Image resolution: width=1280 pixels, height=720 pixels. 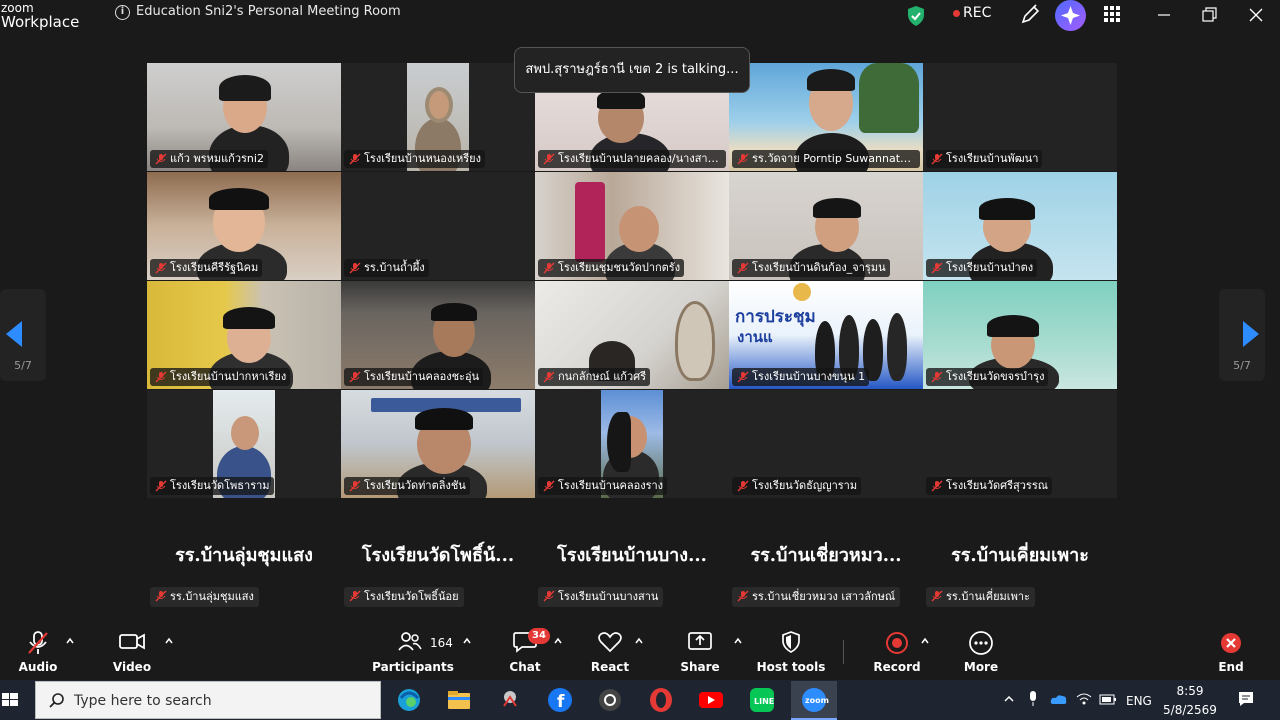 What do you see at coordinates (122, 12) in the screenshot?
I see `meeting-info-icon: i` at bounding box center [122, 12].